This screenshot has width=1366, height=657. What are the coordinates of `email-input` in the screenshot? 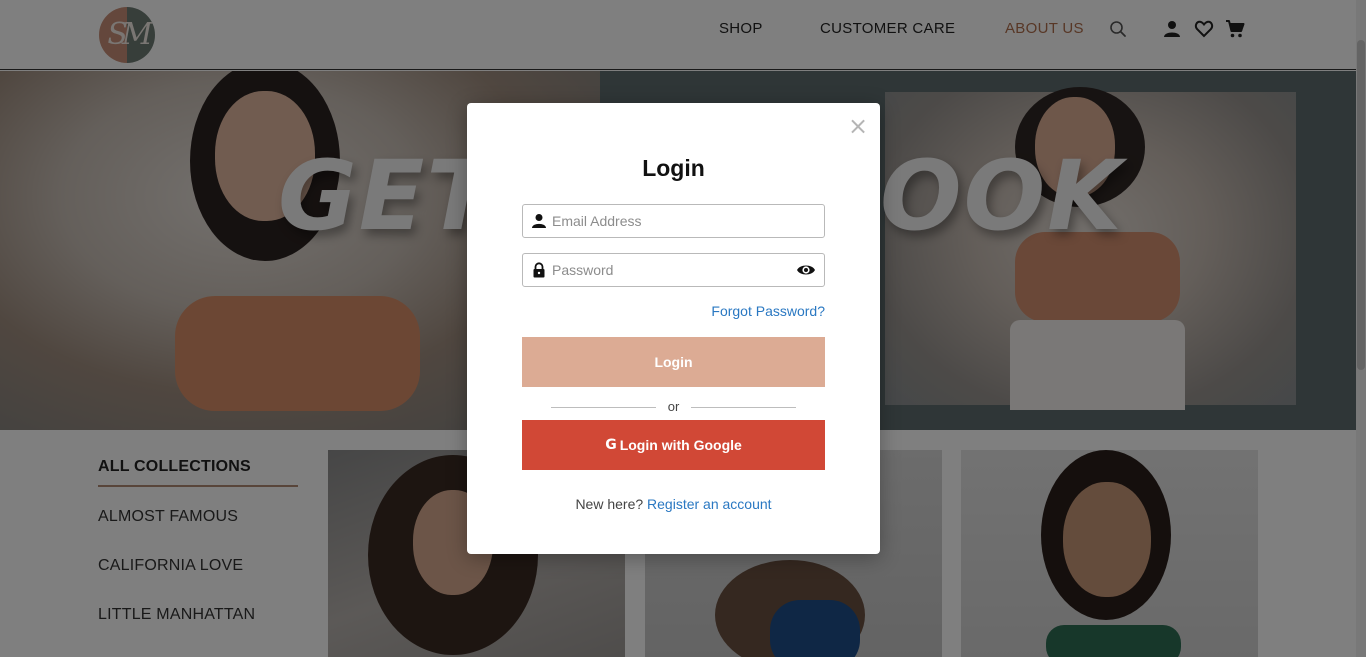 It's located at (672, 221).